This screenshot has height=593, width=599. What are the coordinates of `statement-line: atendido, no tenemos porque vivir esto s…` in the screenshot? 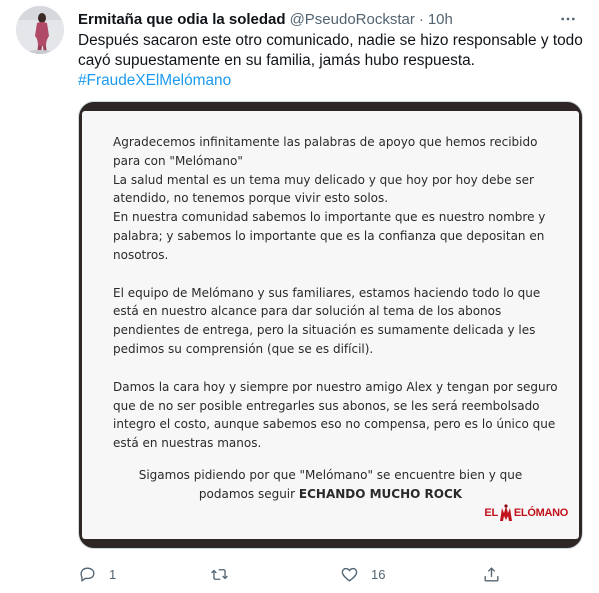 It's located at (251, 198).